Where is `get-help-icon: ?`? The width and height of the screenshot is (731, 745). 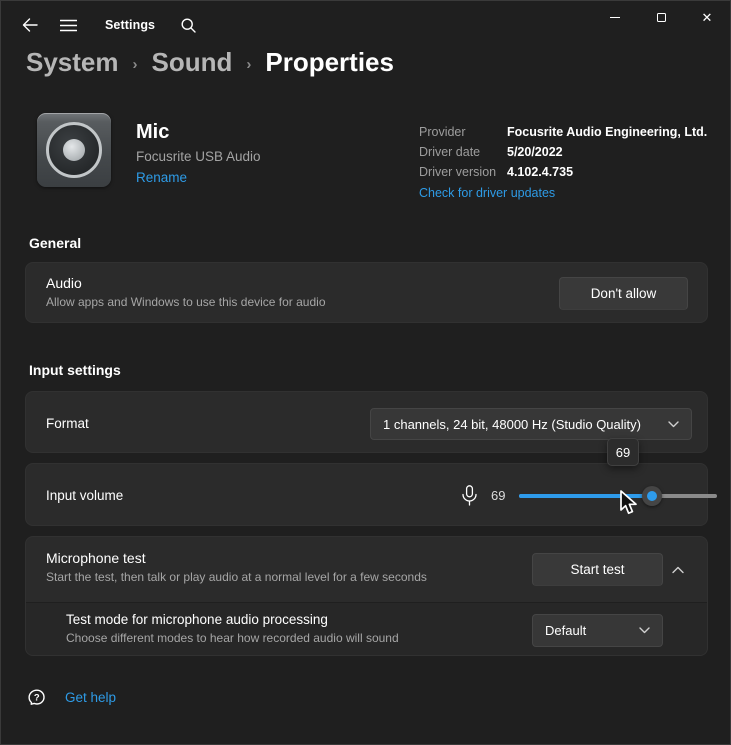
get-help-icon: ? is located at coordinates (37, 697).